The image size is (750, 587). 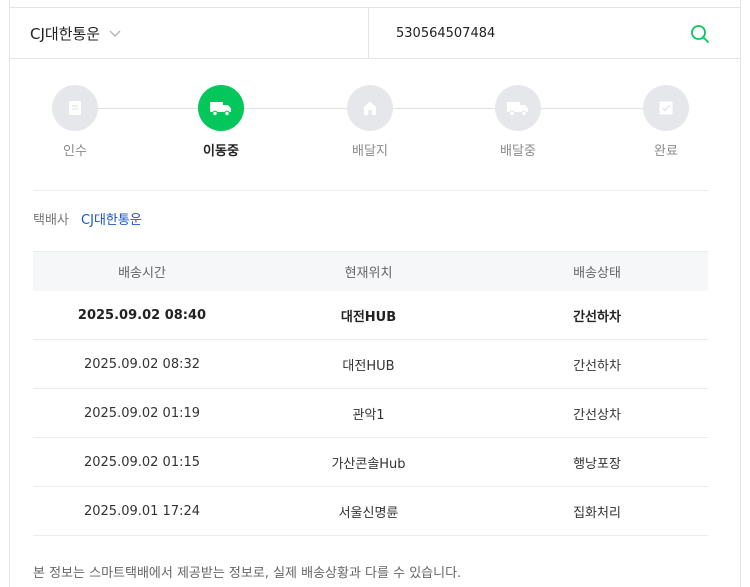 I want to click on step-destination: 배달지, so click(x=370, y=122).